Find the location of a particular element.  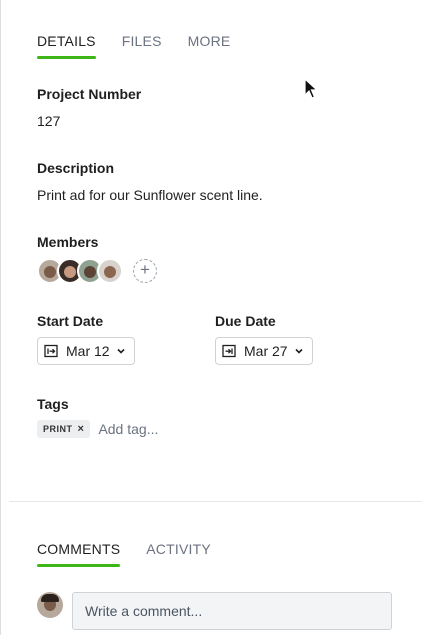

tab-activity: ACTIVITY is located at coordinates (178, 554).